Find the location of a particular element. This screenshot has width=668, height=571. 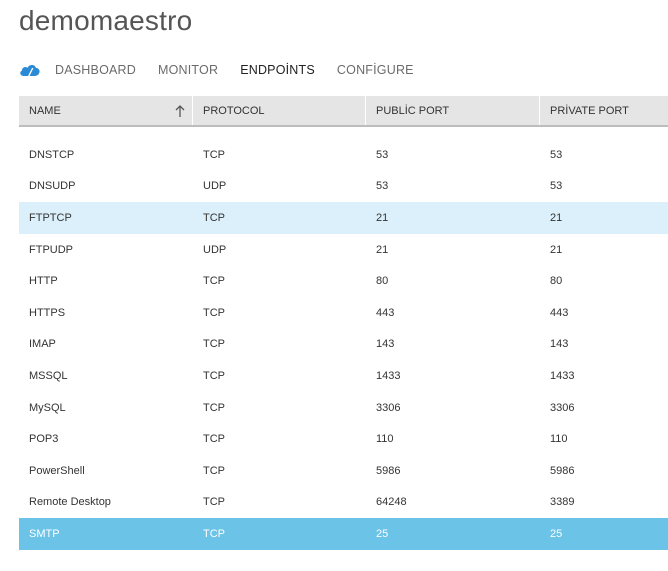

cell-name: HTTP is located at coordinates (43, 281).